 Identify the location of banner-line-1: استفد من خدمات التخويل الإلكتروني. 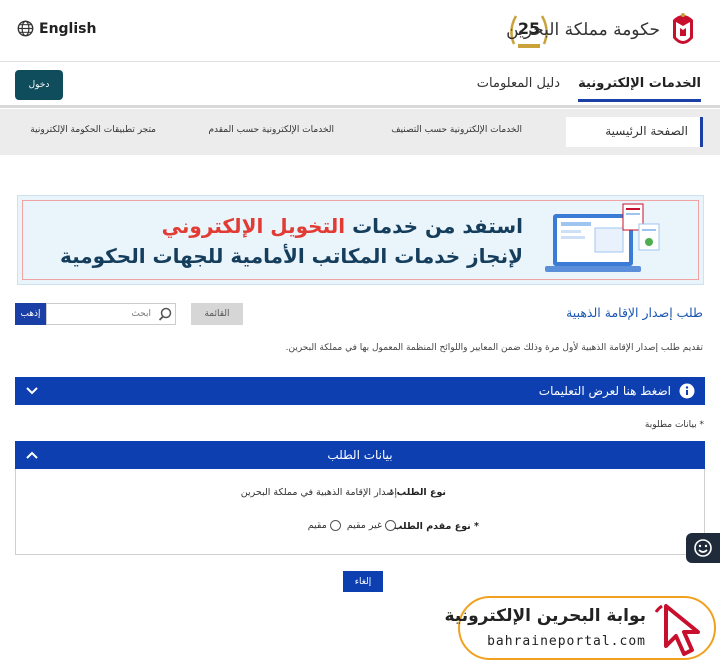
(342, 226).